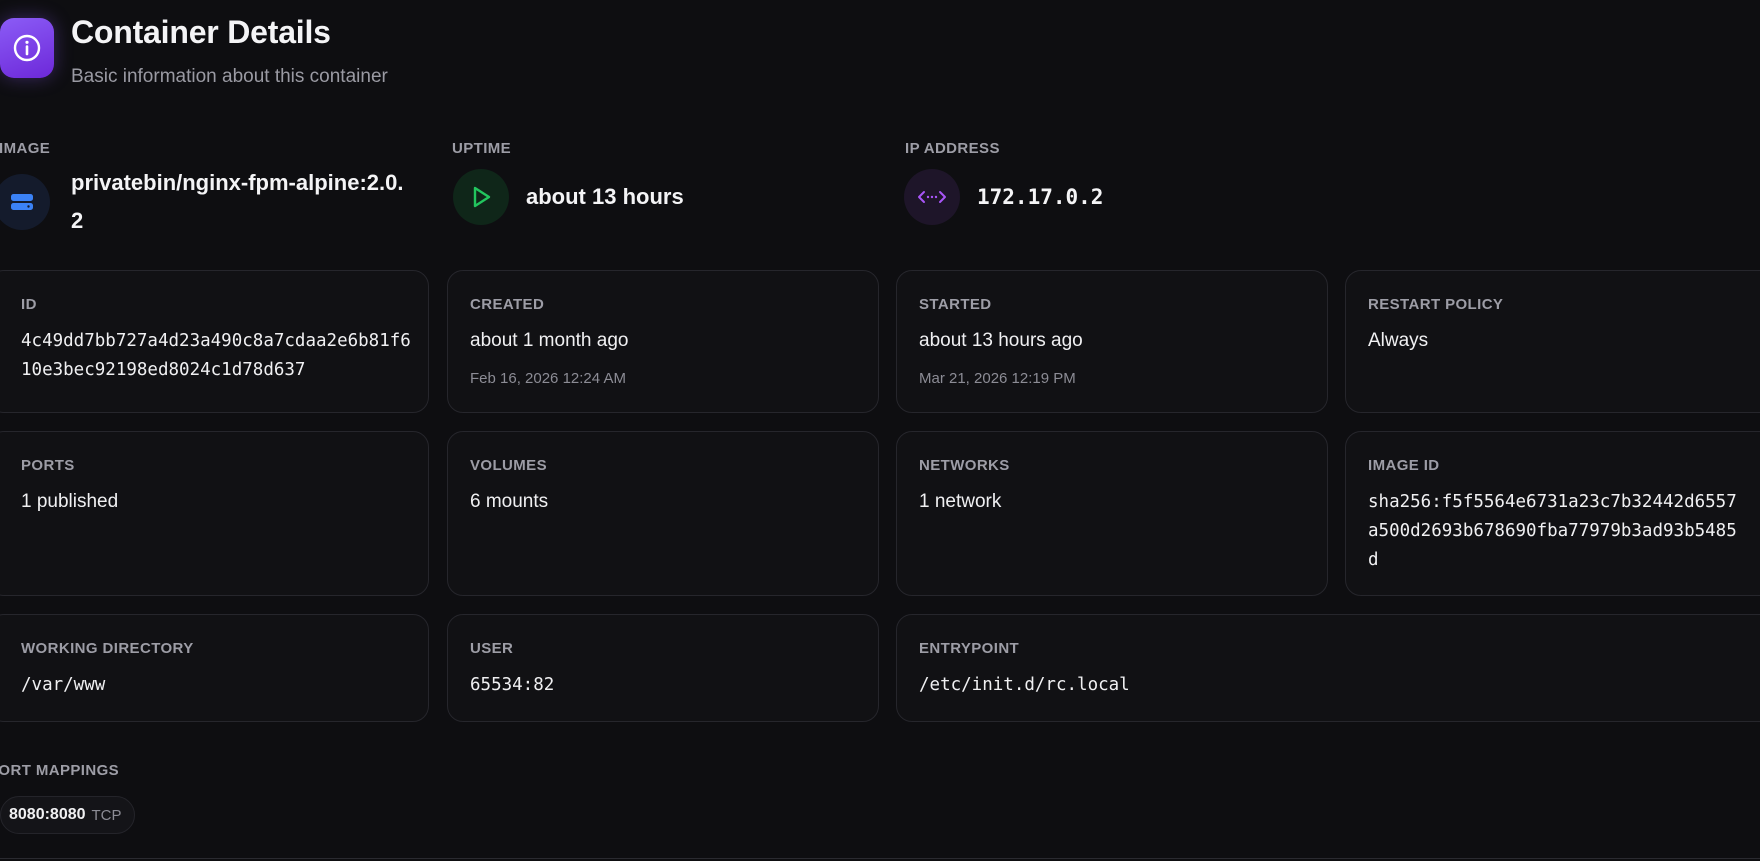  What do you see at coordinates (70, 501) in the screenshot?
I see `ports-value: 1 published` at bounding box center [70, 501].